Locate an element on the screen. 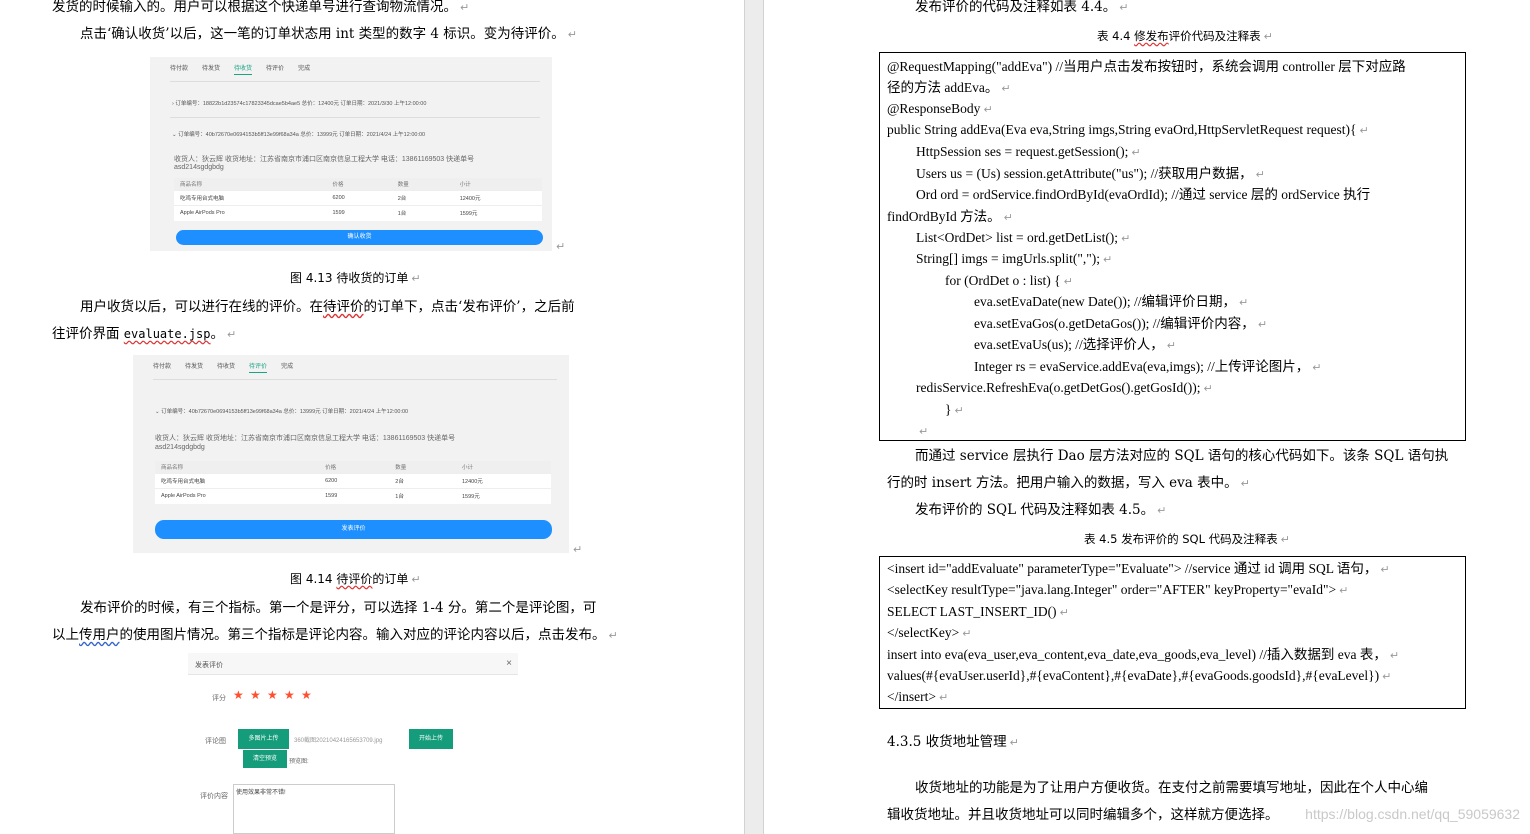 The image size is (1530, 834). paragraph-line: 往评价界面 evaluate.jsp。 ↵ is located at coordinates (144, 334).